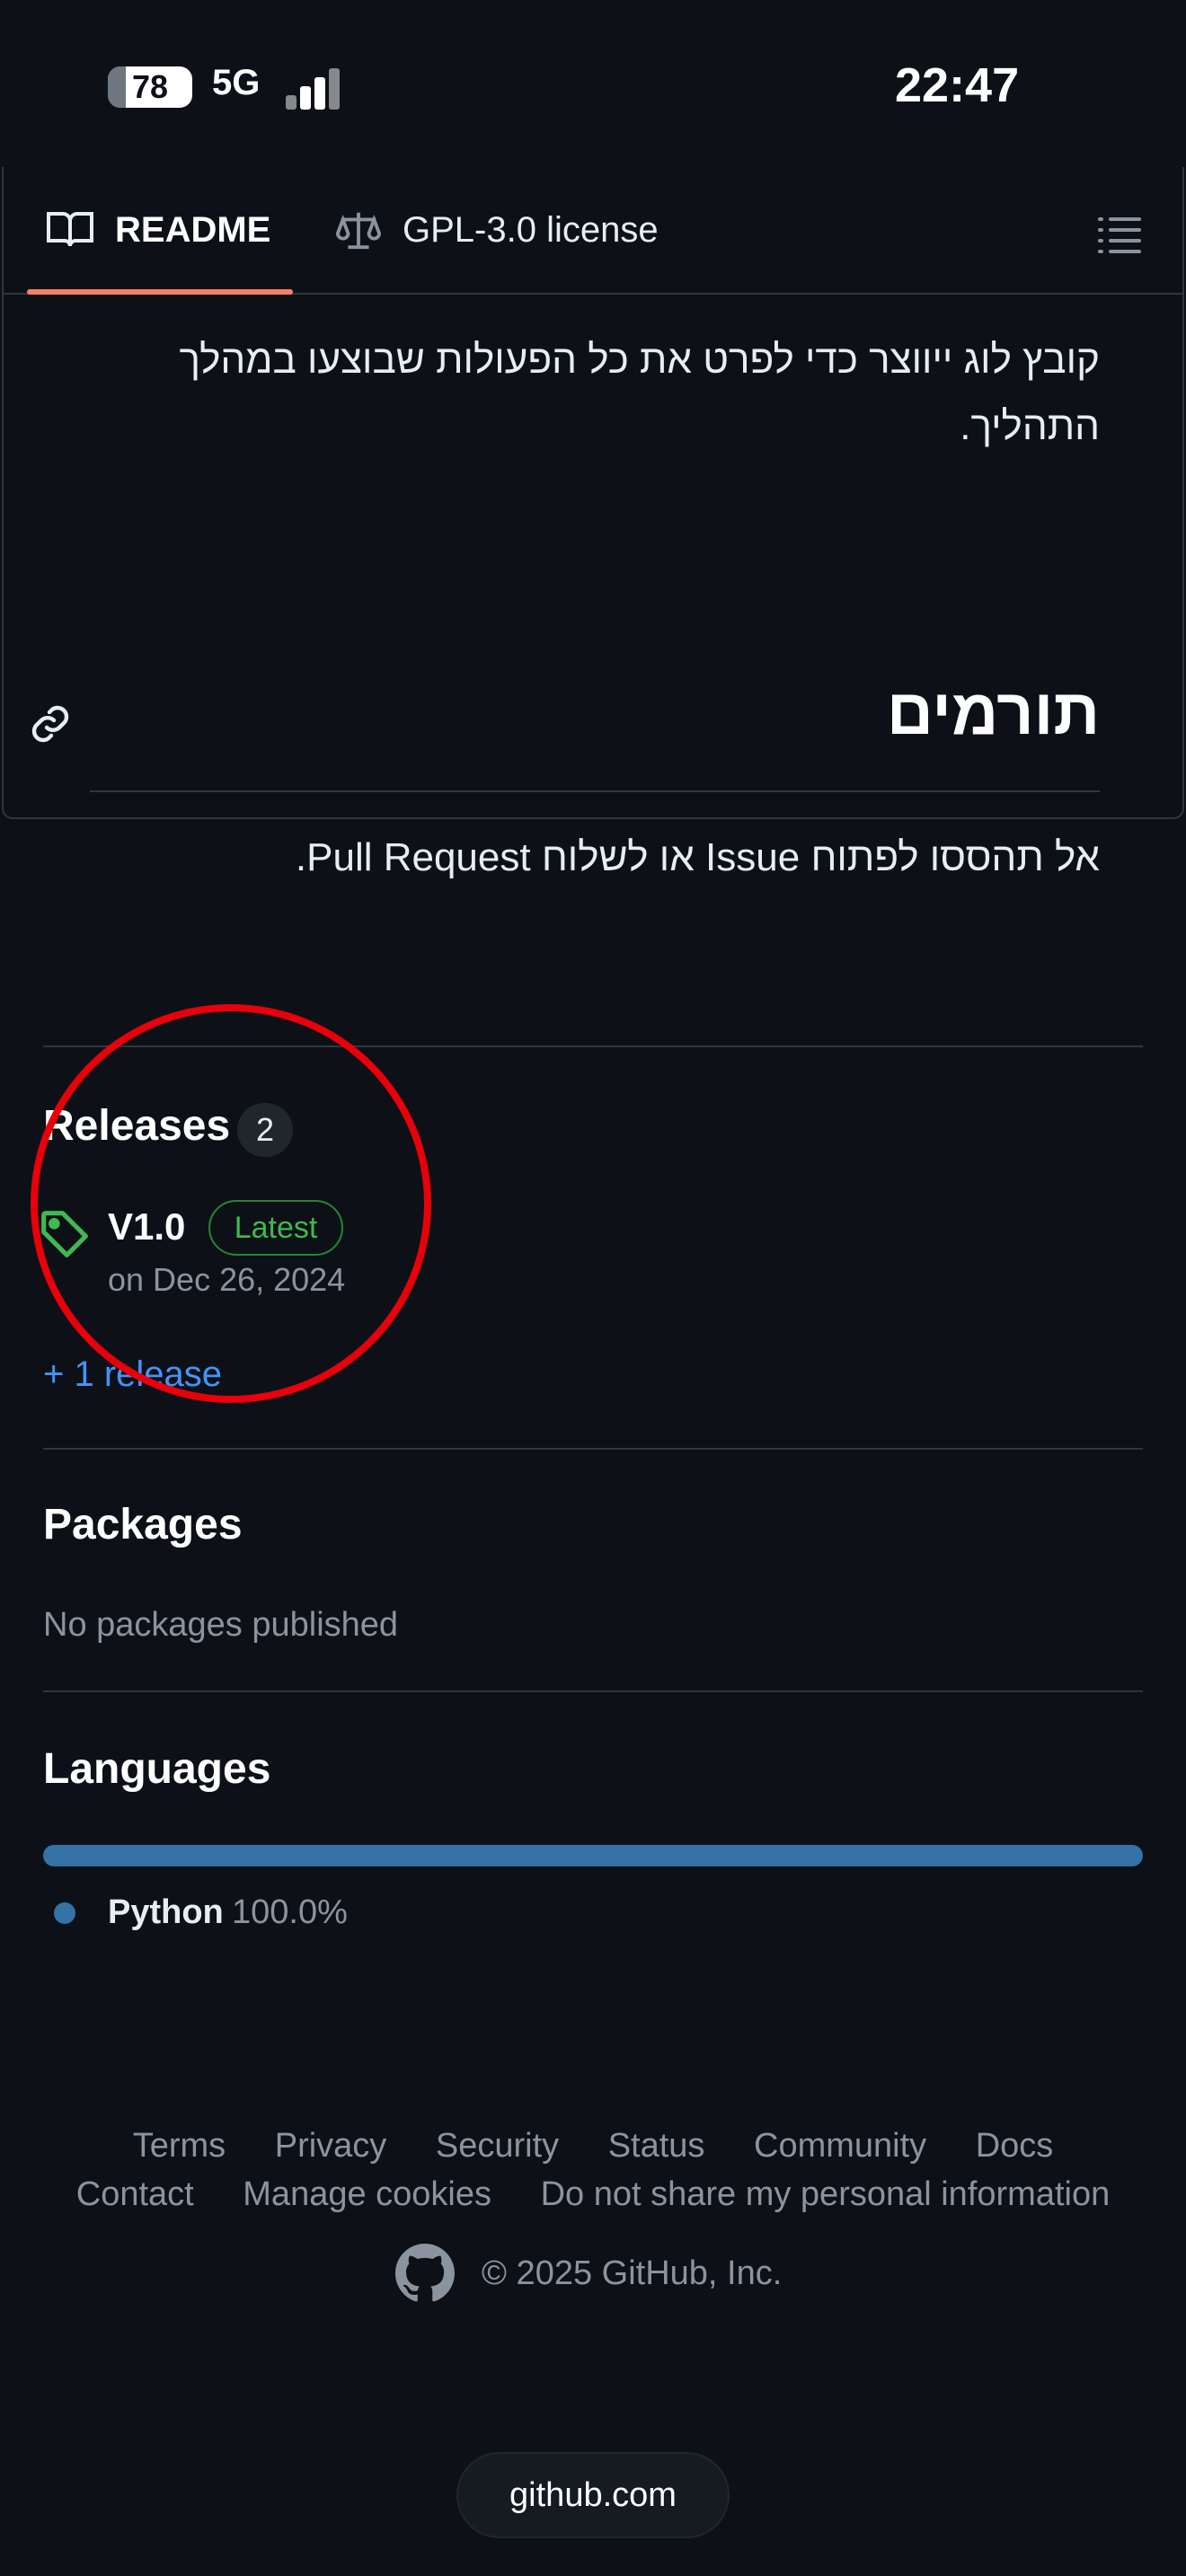  Describe the element at coordinates (290, 1912) in the screenshot. I see `language-percent: 100.0%` at that location.